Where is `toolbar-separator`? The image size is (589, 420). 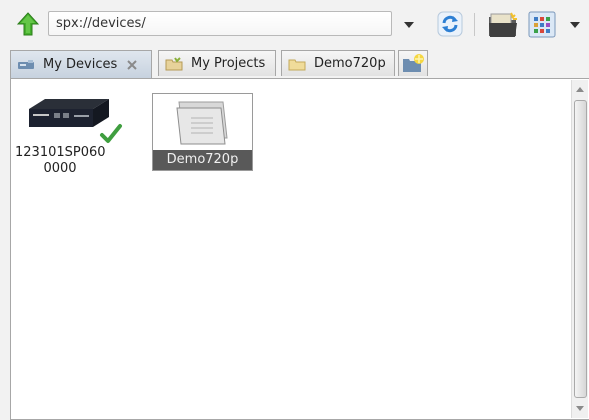 toolbar-separator is located at coordinates (474, 24).